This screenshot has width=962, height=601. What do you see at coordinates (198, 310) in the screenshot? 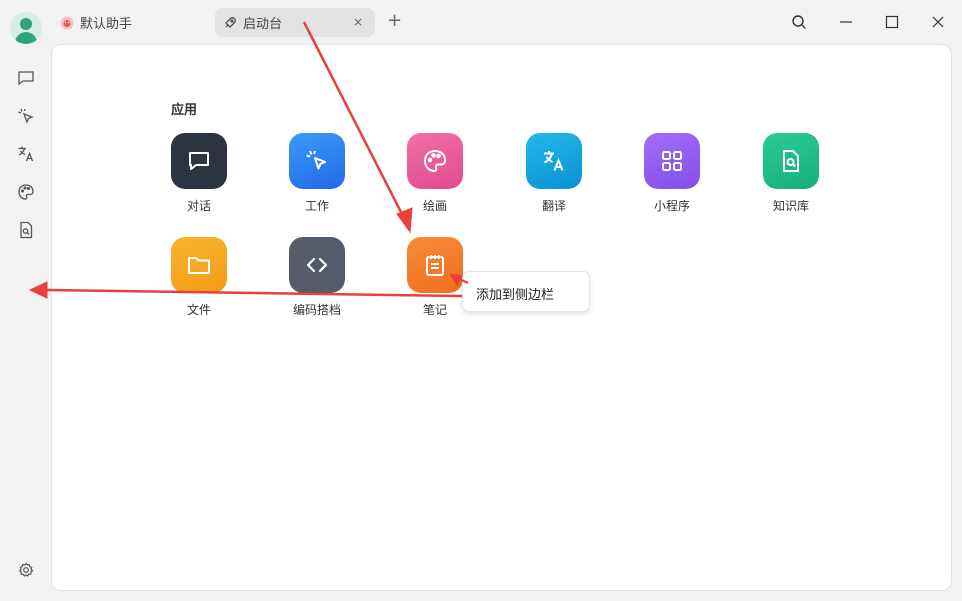
I see `app-label: 文件` at bounding box center [198, 310].